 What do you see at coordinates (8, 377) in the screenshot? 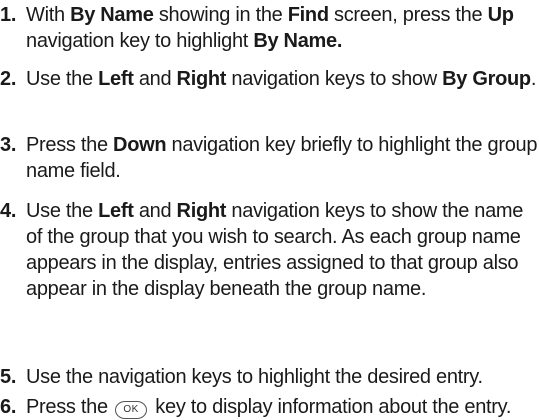
I see `step-number: 5.` at bounding box center [8, 377].